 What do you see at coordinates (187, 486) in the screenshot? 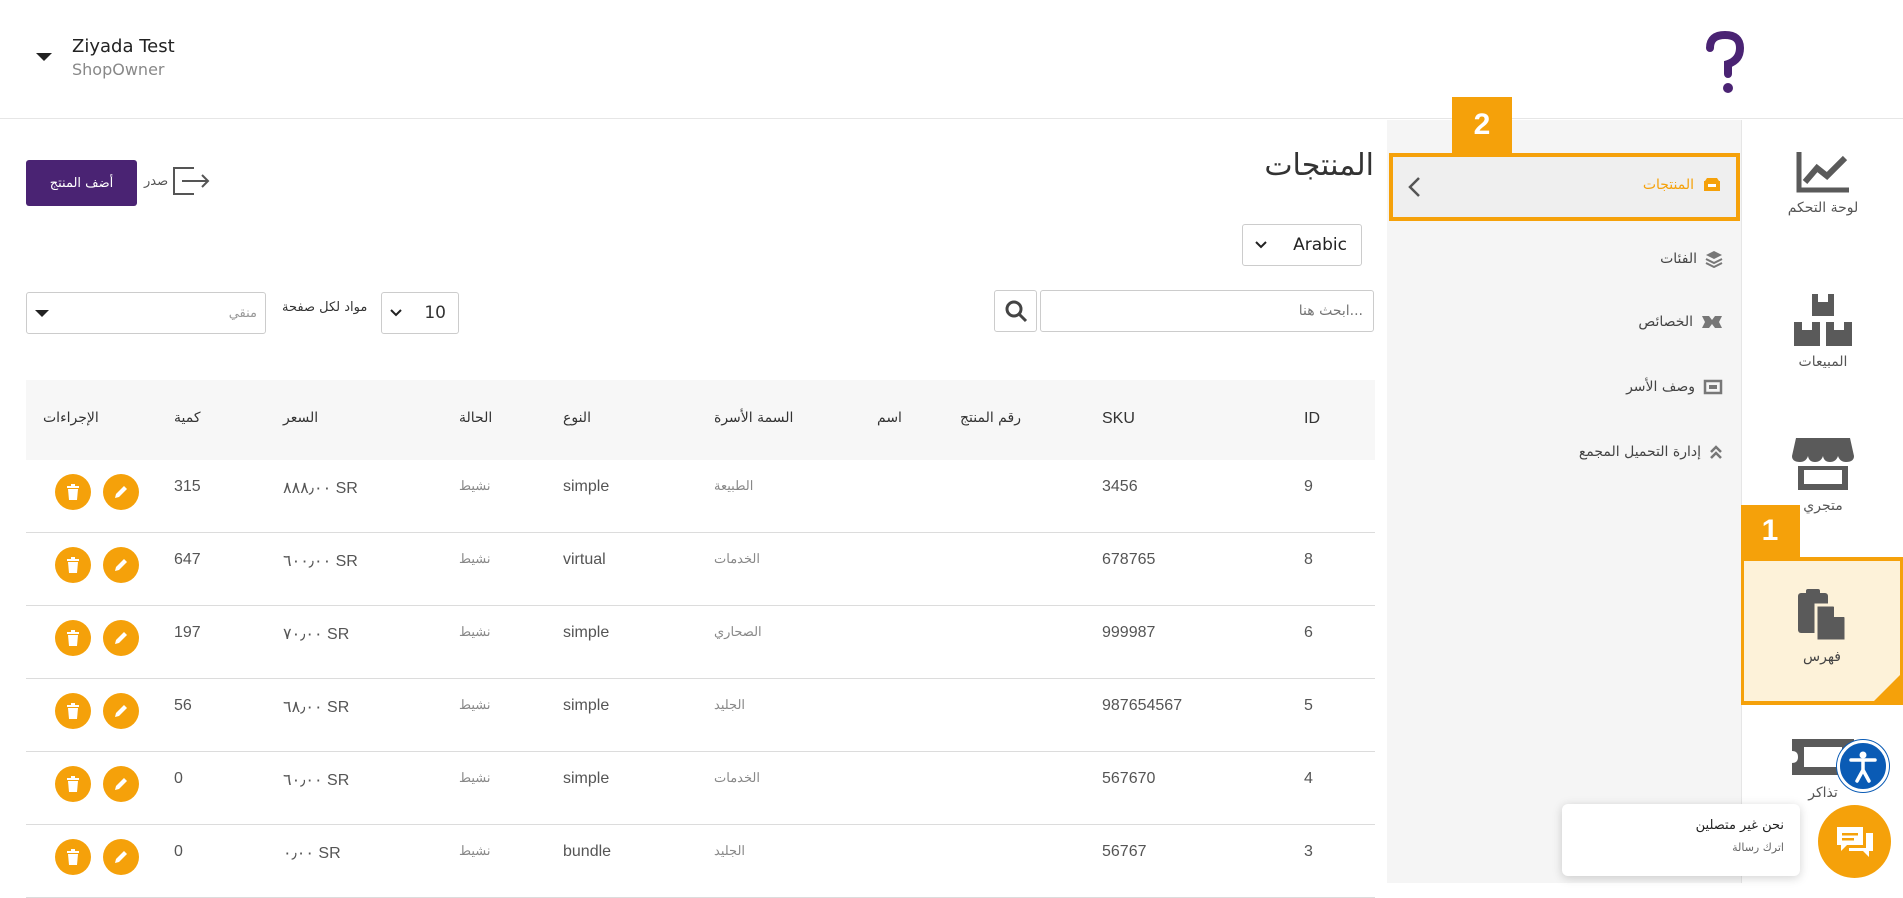
I see `cell-qty: 315` at bounding box center [187, 486].